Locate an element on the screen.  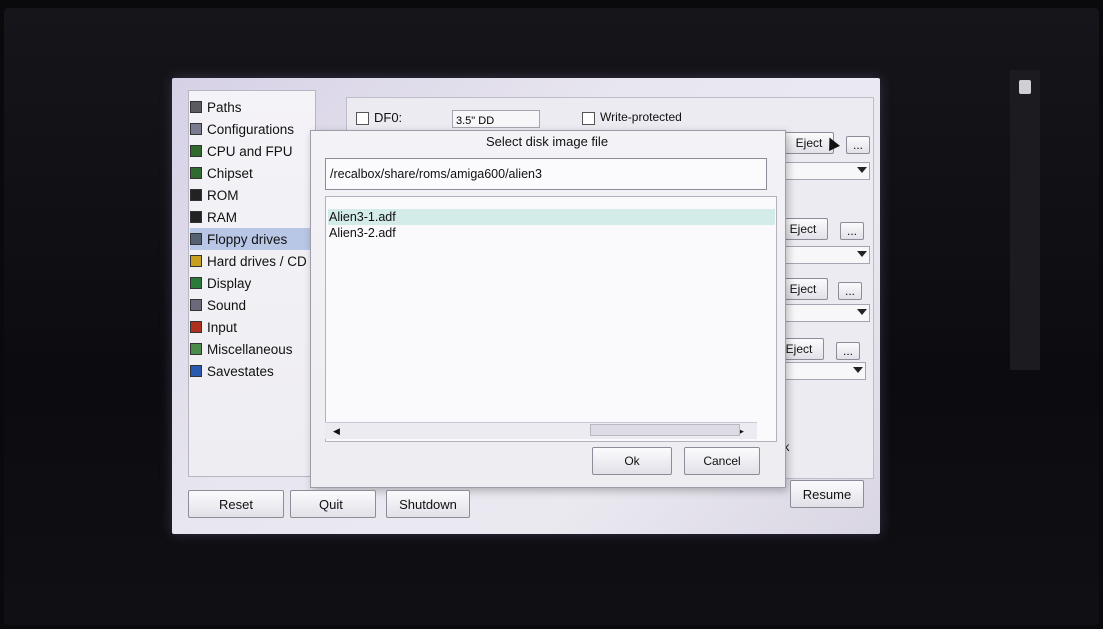
df0-image-select is located at coordinates (827, 171).